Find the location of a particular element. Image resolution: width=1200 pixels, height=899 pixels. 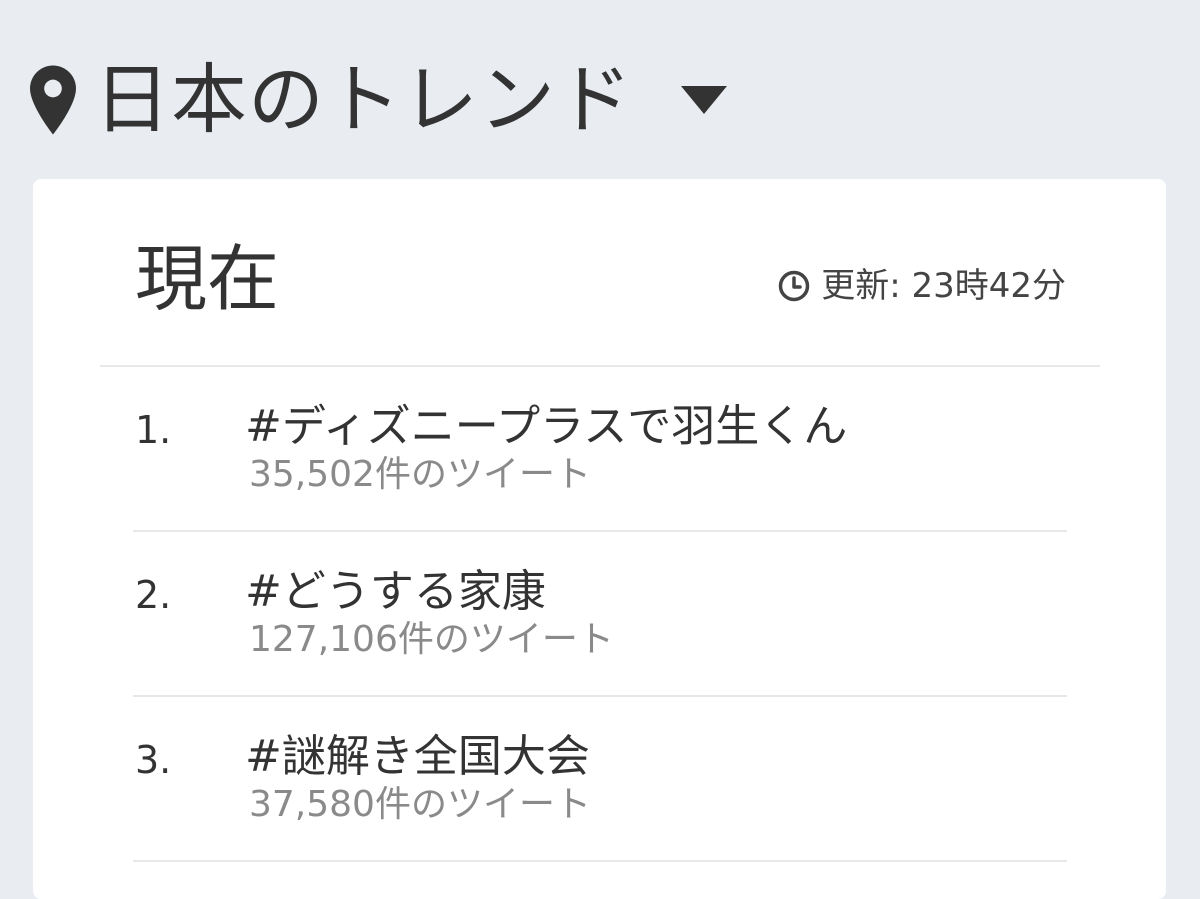

trend-item: 3. #謎解き全国大会 37,580件のツイート is located at coordinates (600, 779).